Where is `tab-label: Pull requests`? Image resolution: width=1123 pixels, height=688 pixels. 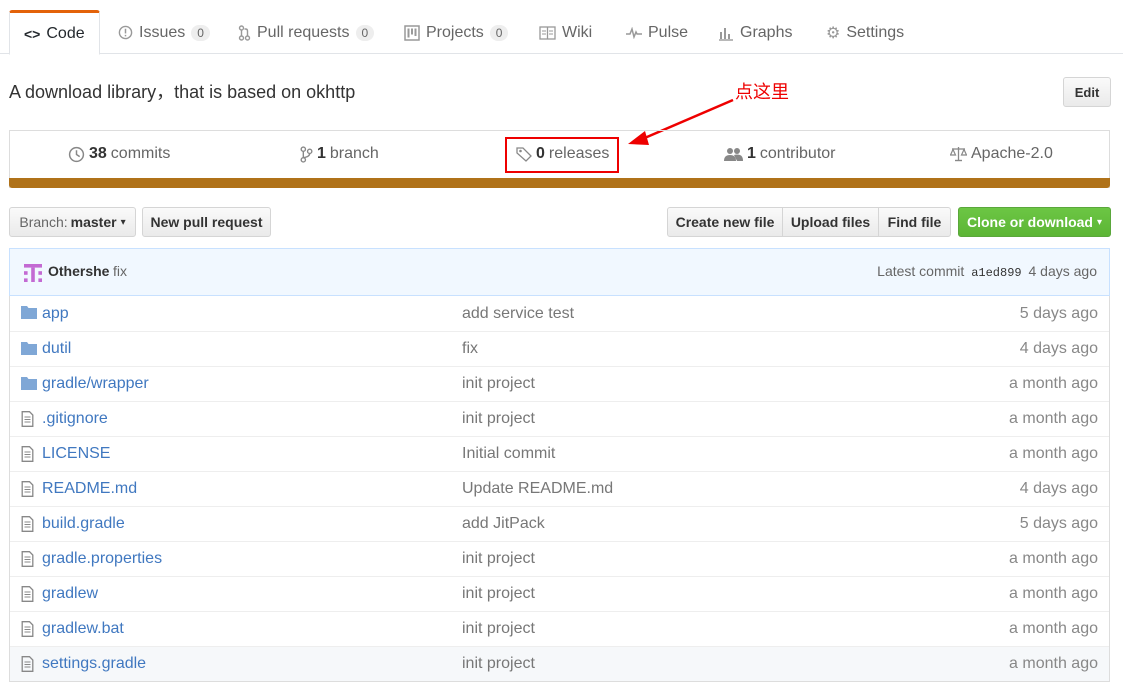 tab-label: Pull requests is located at coordinates (303, 32).